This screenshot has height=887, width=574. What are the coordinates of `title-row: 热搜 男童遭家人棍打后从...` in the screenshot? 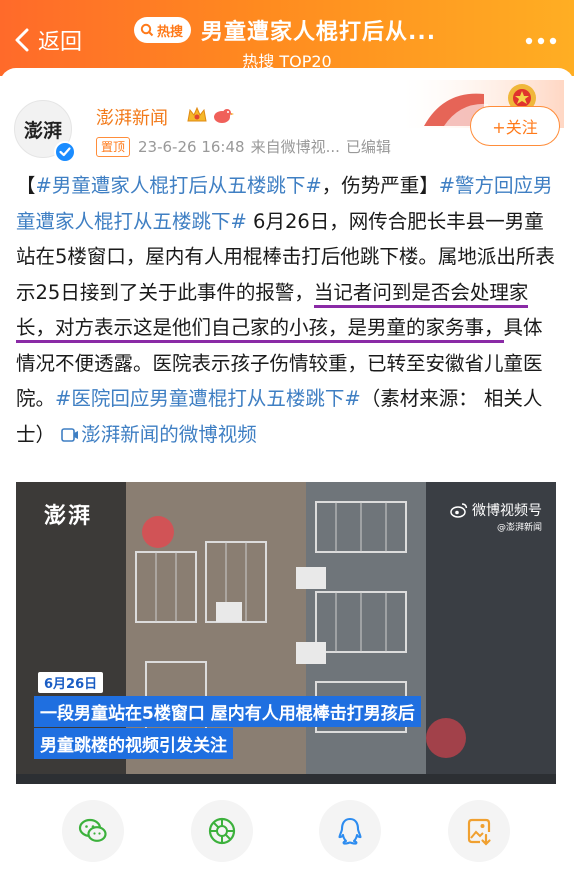 It's located at (285, 30).